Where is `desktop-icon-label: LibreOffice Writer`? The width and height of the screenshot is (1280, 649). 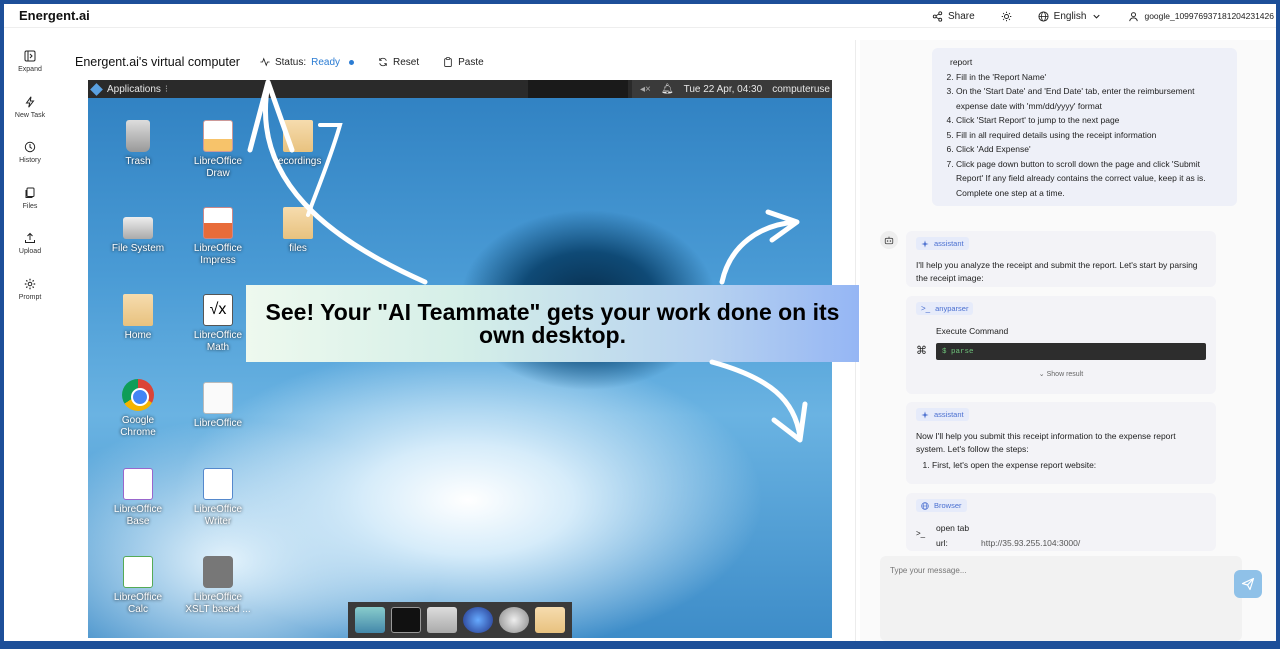 desktop-icon-label: LibreOffice Writer is located at coordinates (218, 515).